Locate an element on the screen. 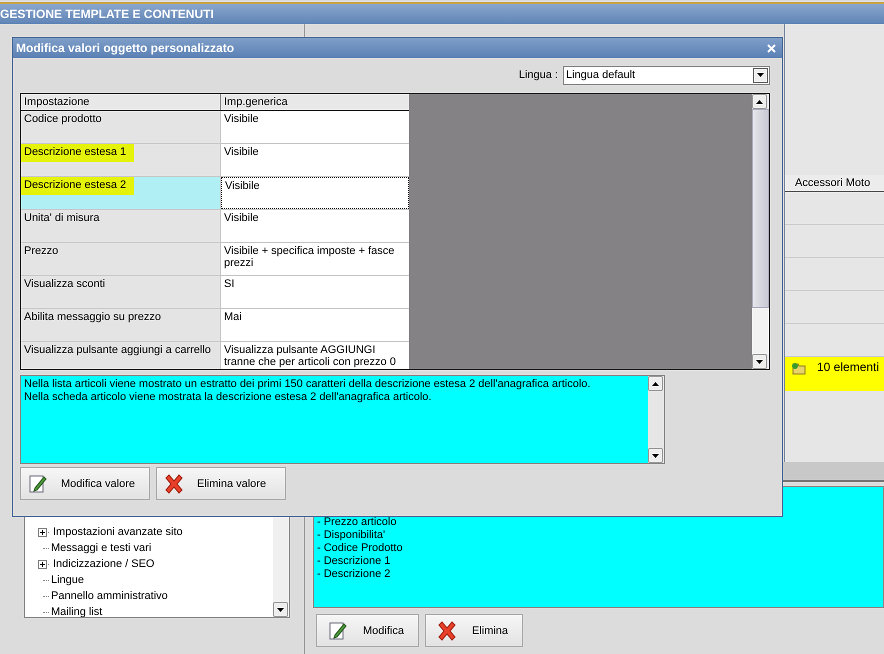 This screenshot has width=884, height=654. tree-item: Lingue is located at coordinates (67, 580).